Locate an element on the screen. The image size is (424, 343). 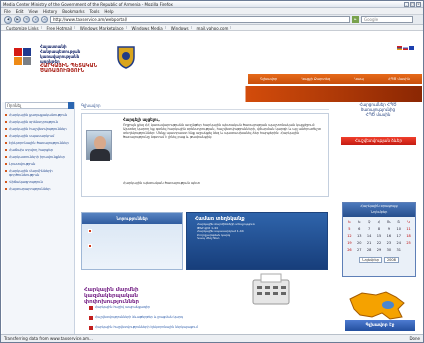
reports-button: Հաշվետվության ձևեր is located at coordinates (378, 141).